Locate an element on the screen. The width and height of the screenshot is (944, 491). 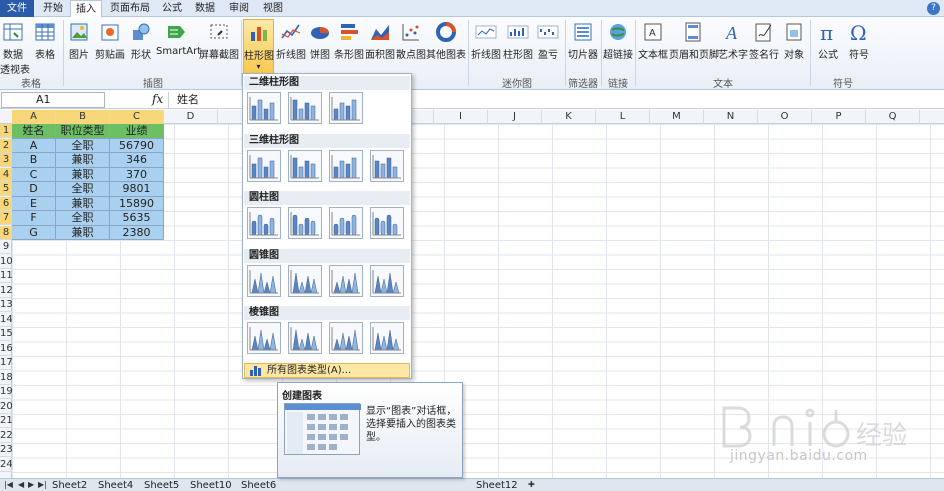
row-header-18: 18 is located at coordinates (6, 378).